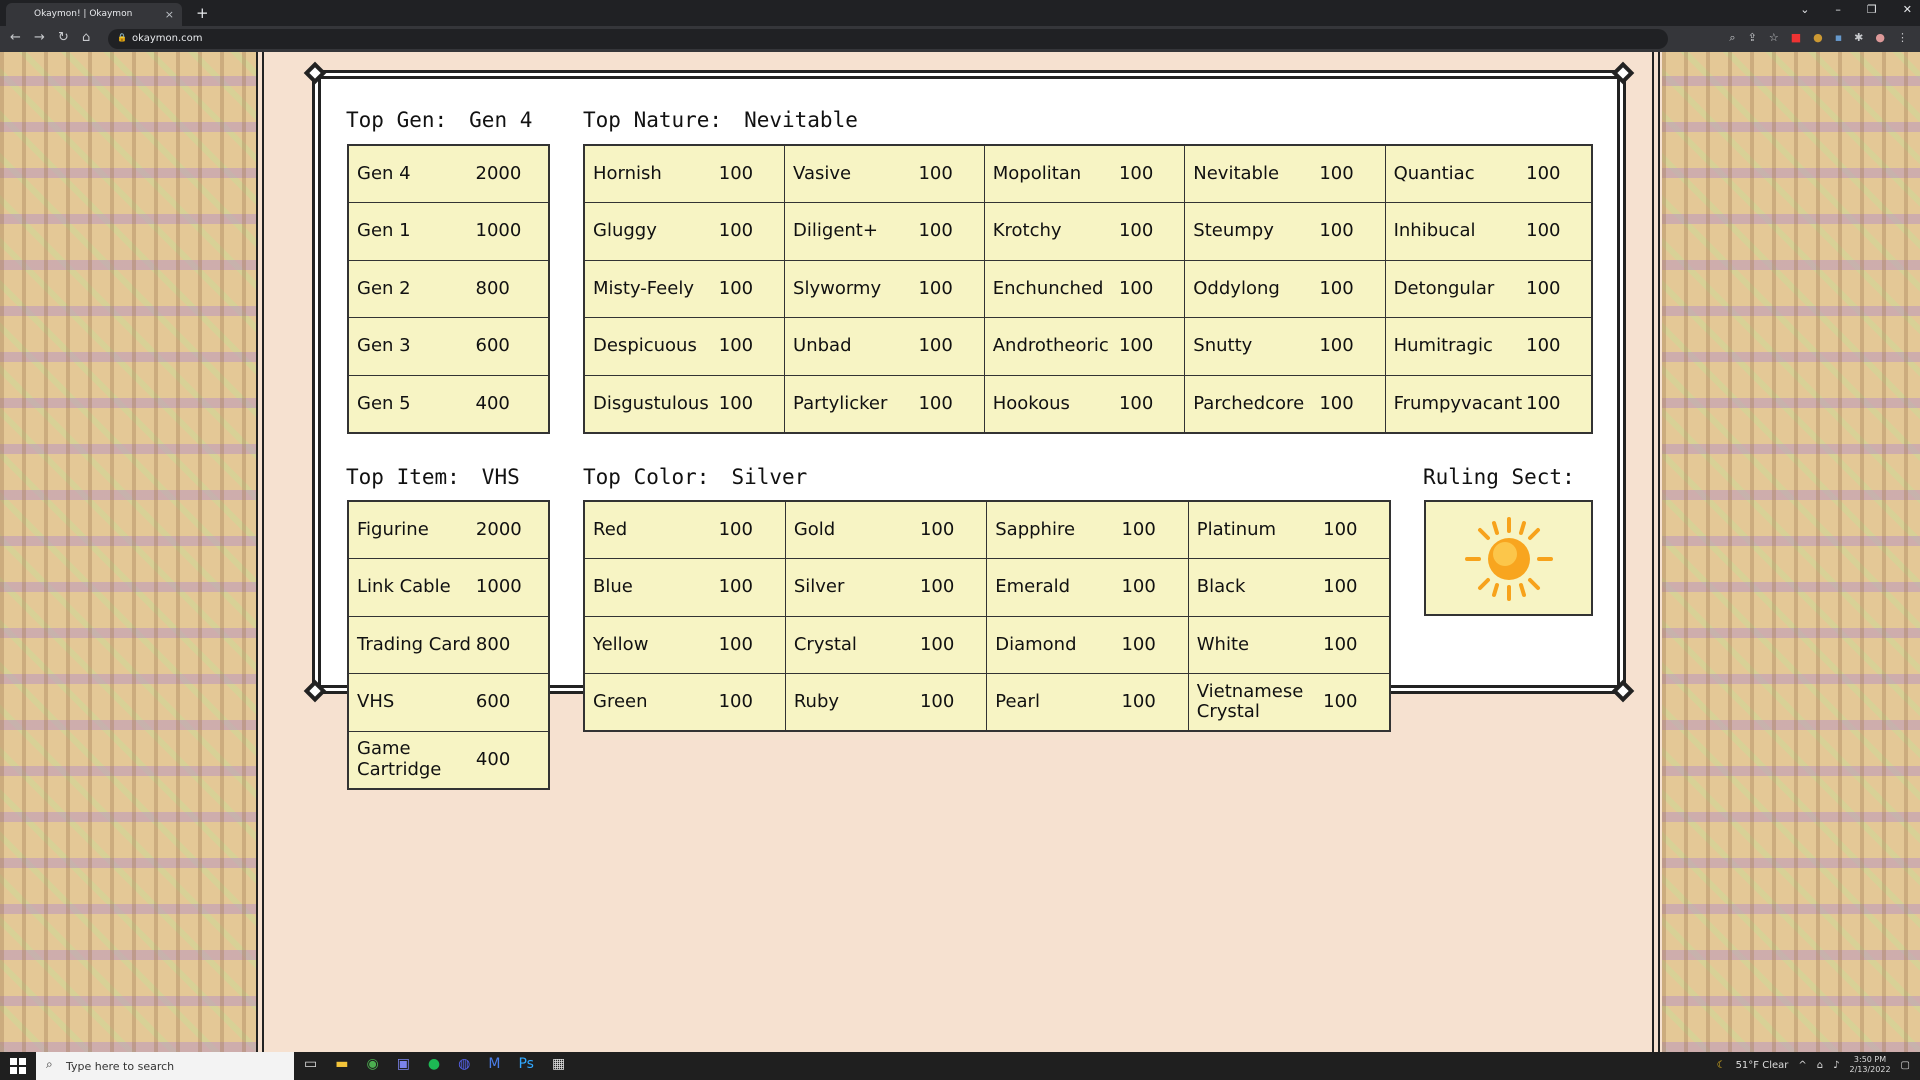  I want to click on chrome-icon: ◉, so click(372, 1064).